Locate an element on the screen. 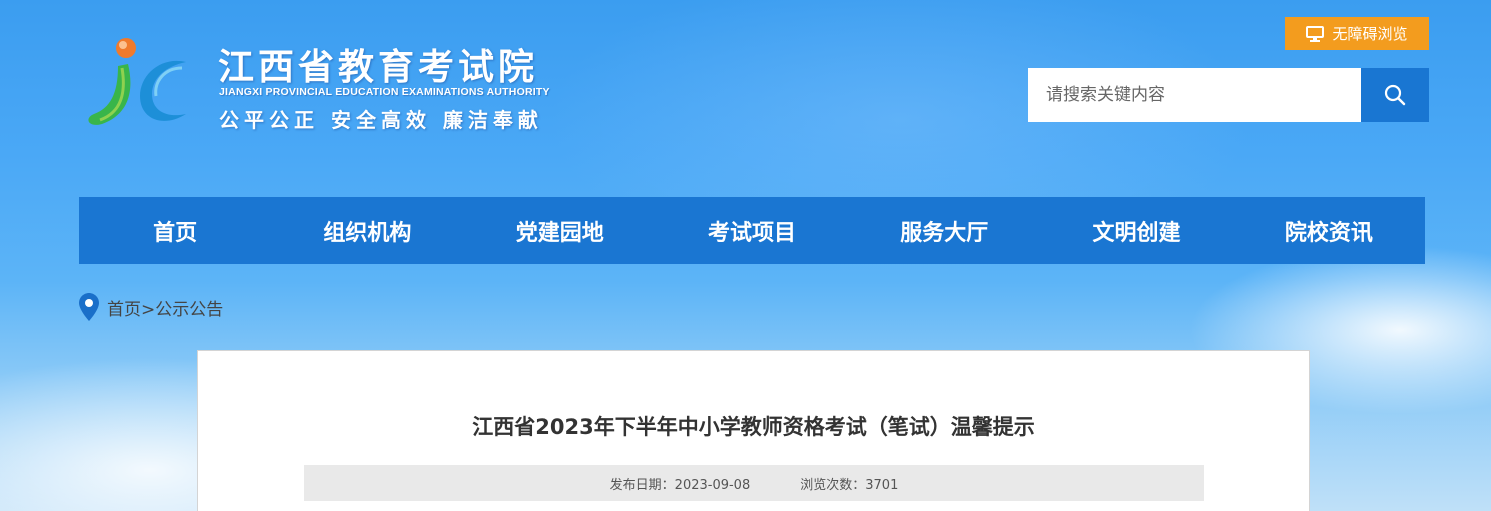  logo-slogan: 公平公正 安全高效 廉洁奉献 is located at coordinates (381, 120).